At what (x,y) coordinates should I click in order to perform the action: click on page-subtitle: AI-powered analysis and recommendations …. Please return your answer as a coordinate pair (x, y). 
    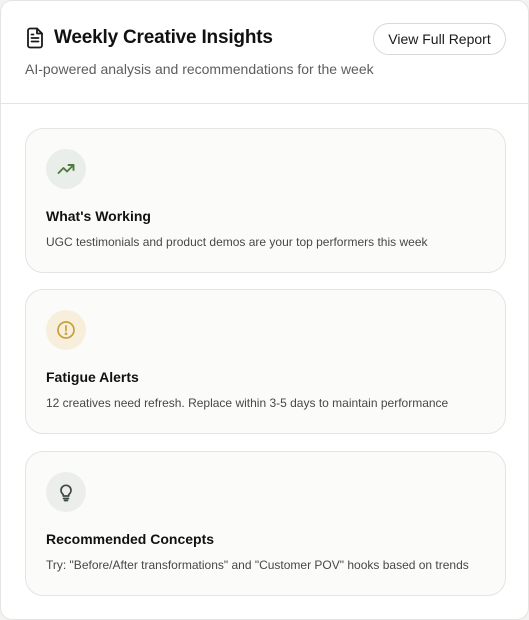
    Looking at the image, I should click on (199, 69).